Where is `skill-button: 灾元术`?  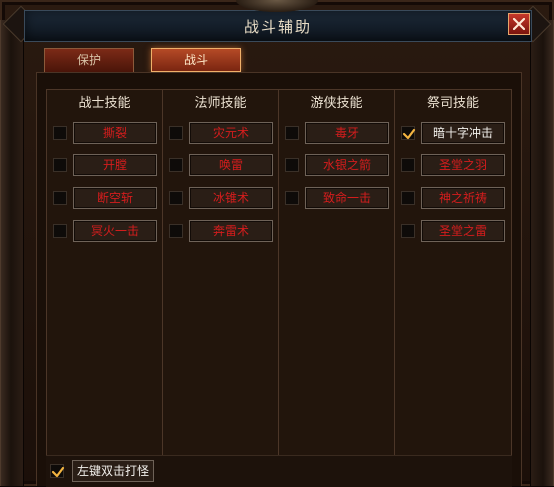 skill-button: 灾元术 is located at coordinates (231, 133).